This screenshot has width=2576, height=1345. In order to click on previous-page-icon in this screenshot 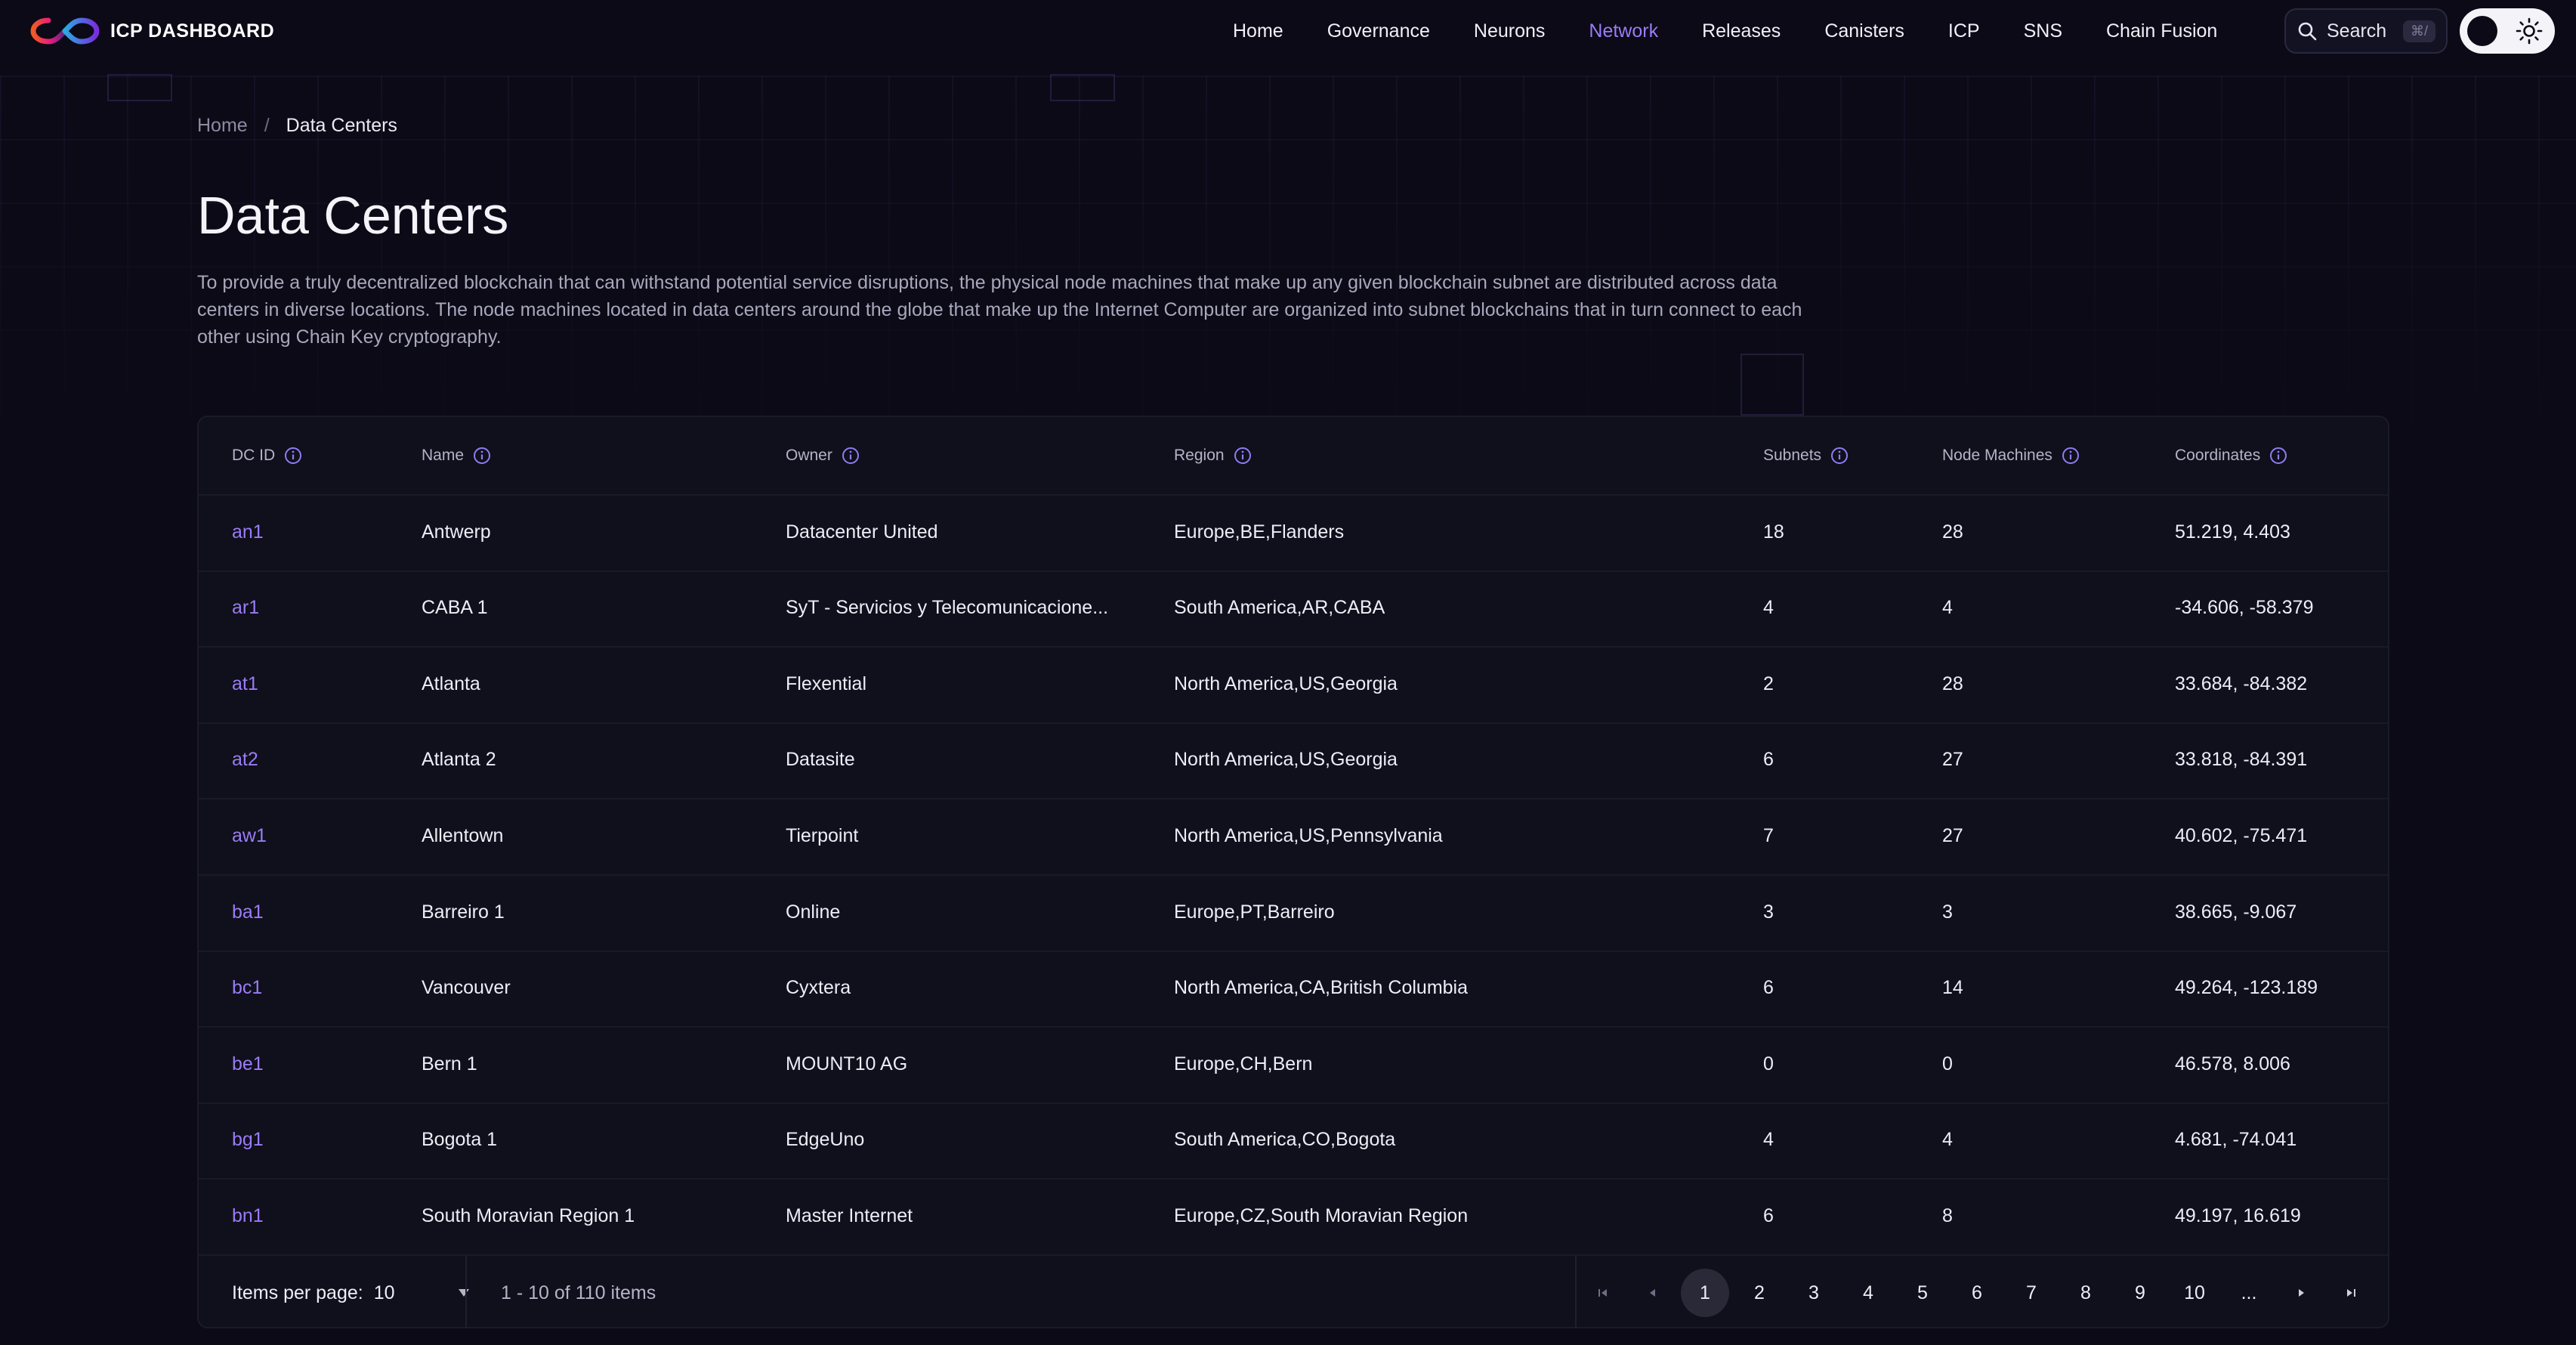, I will do `click(1652, 1293)`.